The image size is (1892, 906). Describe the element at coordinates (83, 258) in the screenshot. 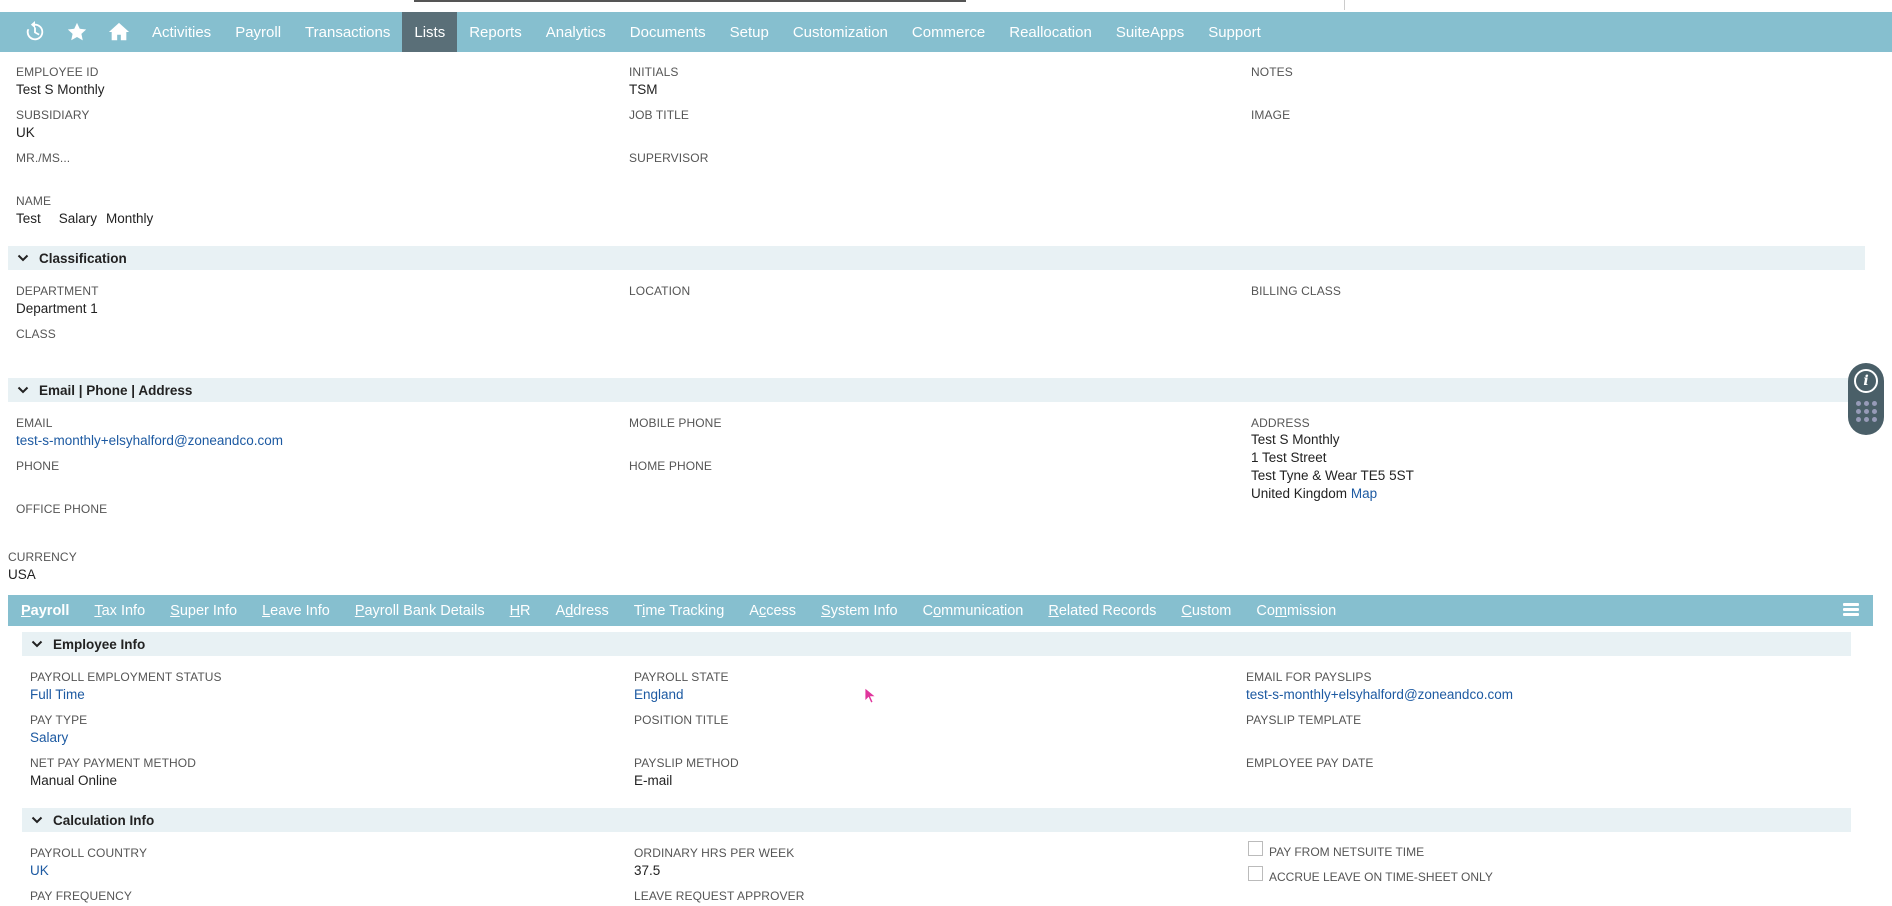

I see `section-title: Classification` at that location.